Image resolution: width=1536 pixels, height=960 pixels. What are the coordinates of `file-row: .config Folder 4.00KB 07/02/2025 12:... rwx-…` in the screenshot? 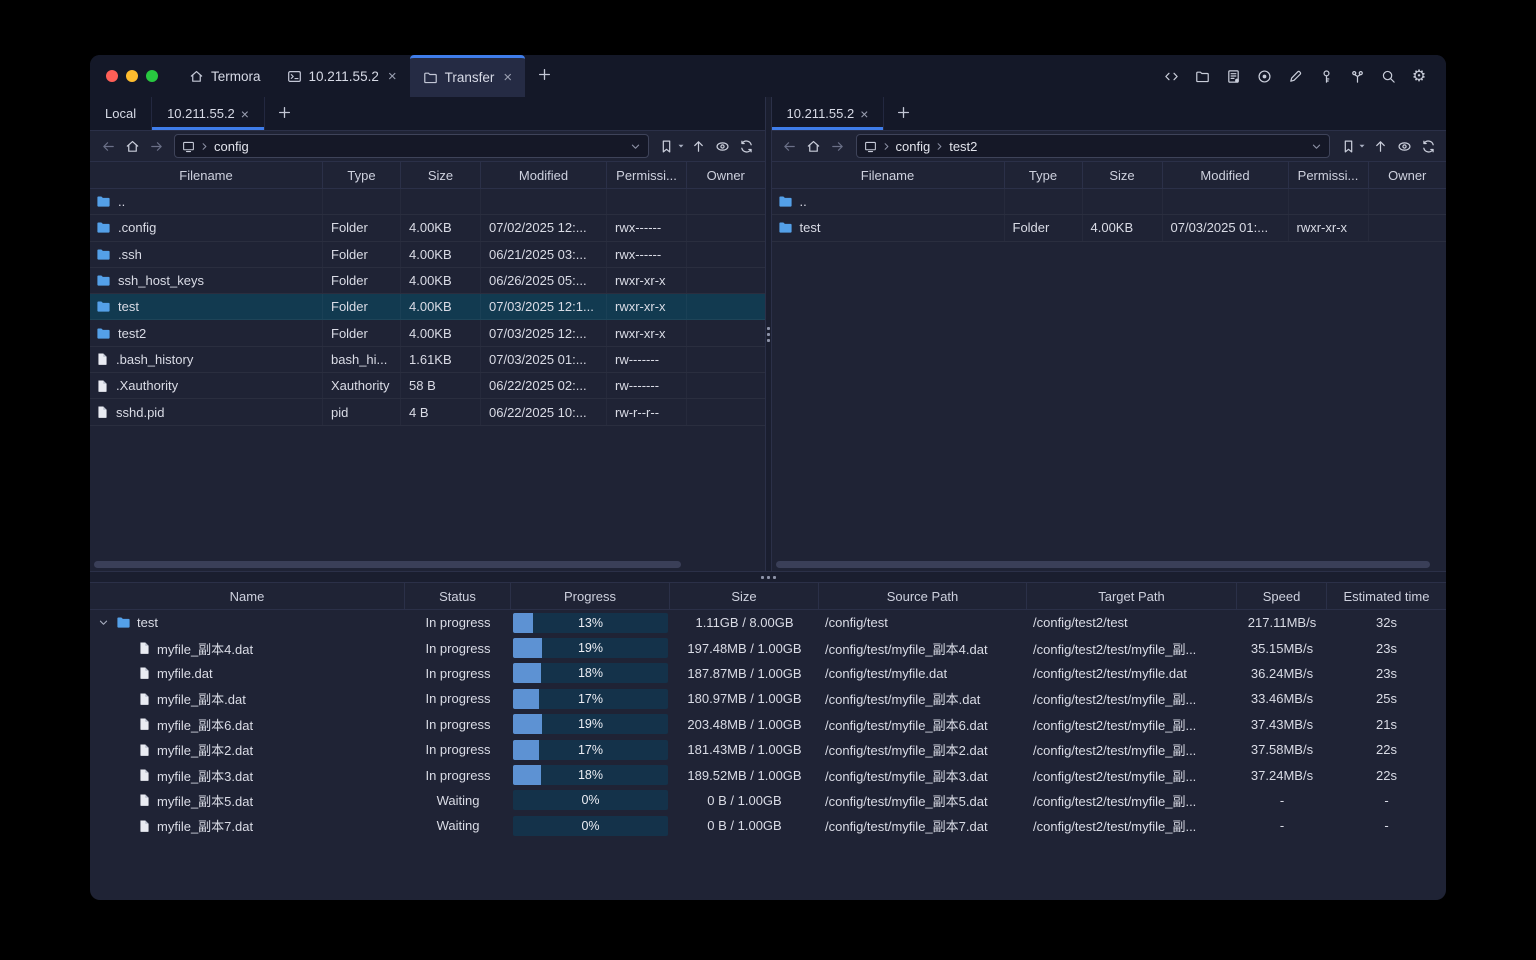 It's located at (427, 228).